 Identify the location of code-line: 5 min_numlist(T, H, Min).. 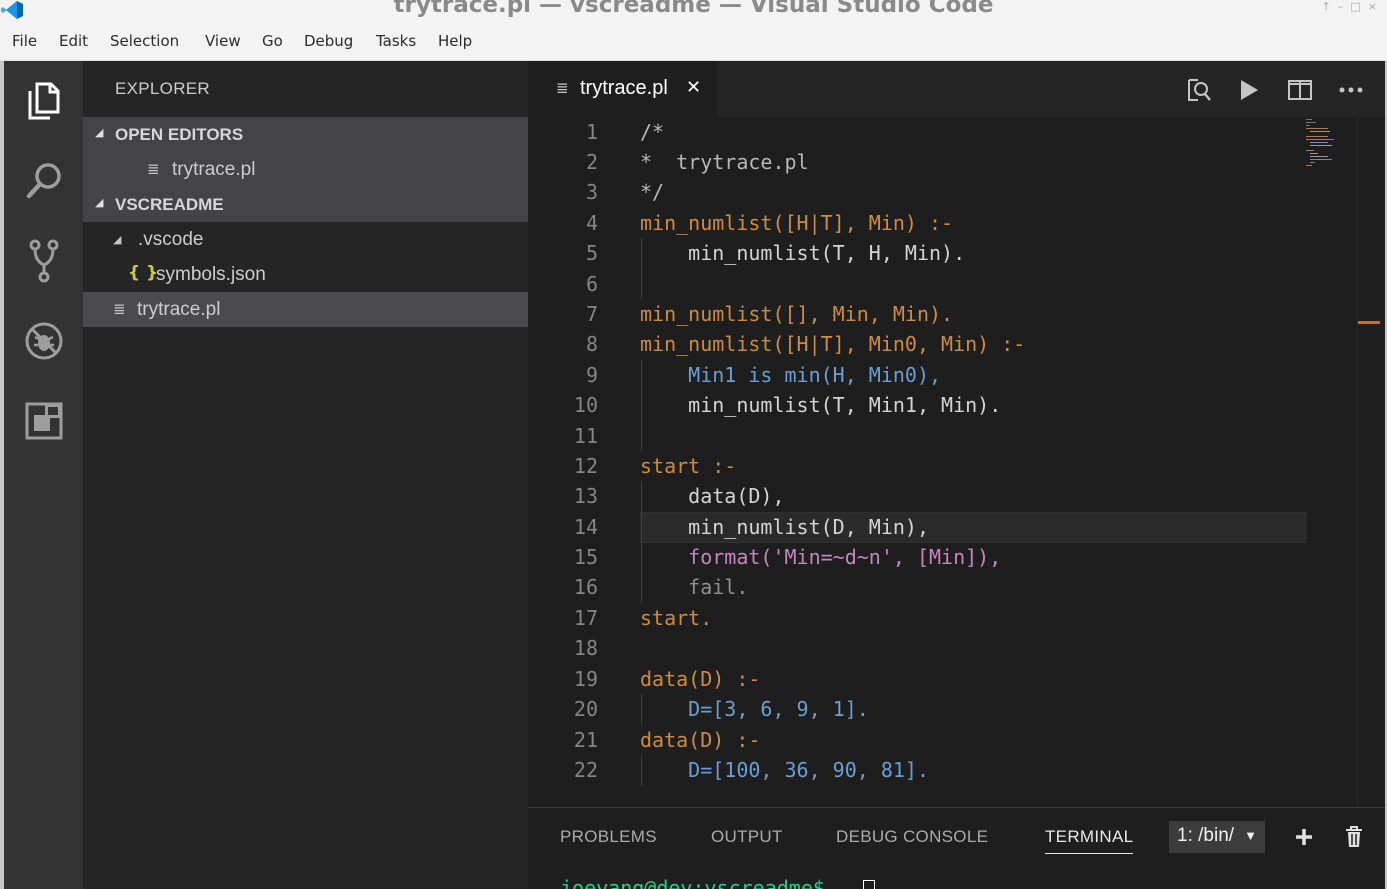
(942, 253).